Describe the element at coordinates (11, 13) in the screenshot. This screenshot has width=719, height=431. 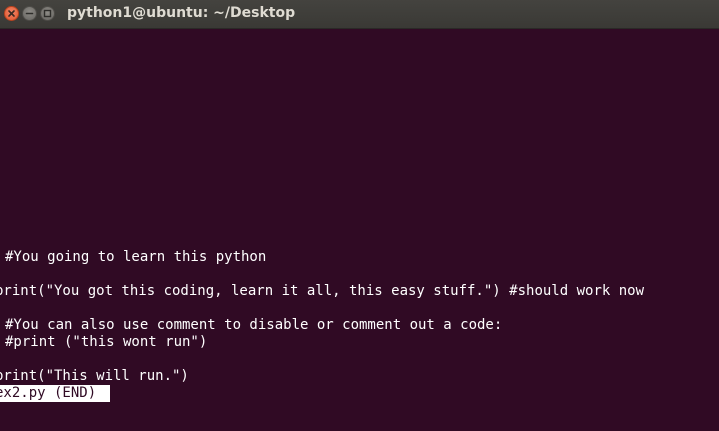
I see `close-icon` at that location.